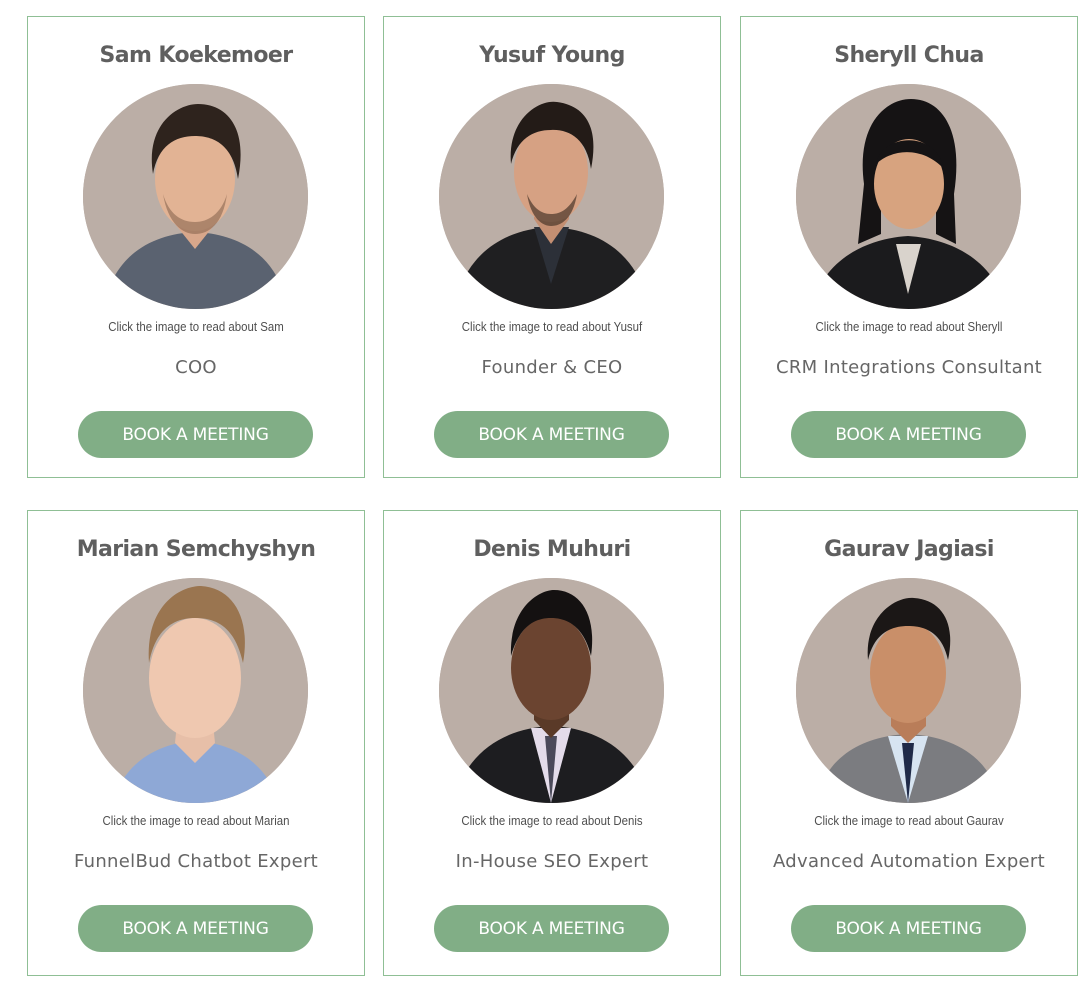 Image resolution: width=1088 pixels, height=995 pixels. I want to click on member-photo-denis, so click(551, 690).